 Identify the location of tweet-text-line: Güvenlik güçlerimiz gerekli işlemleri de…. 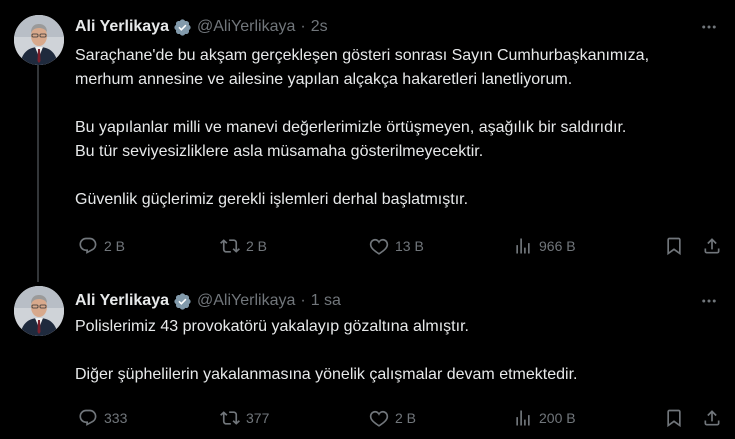
(272, 199).